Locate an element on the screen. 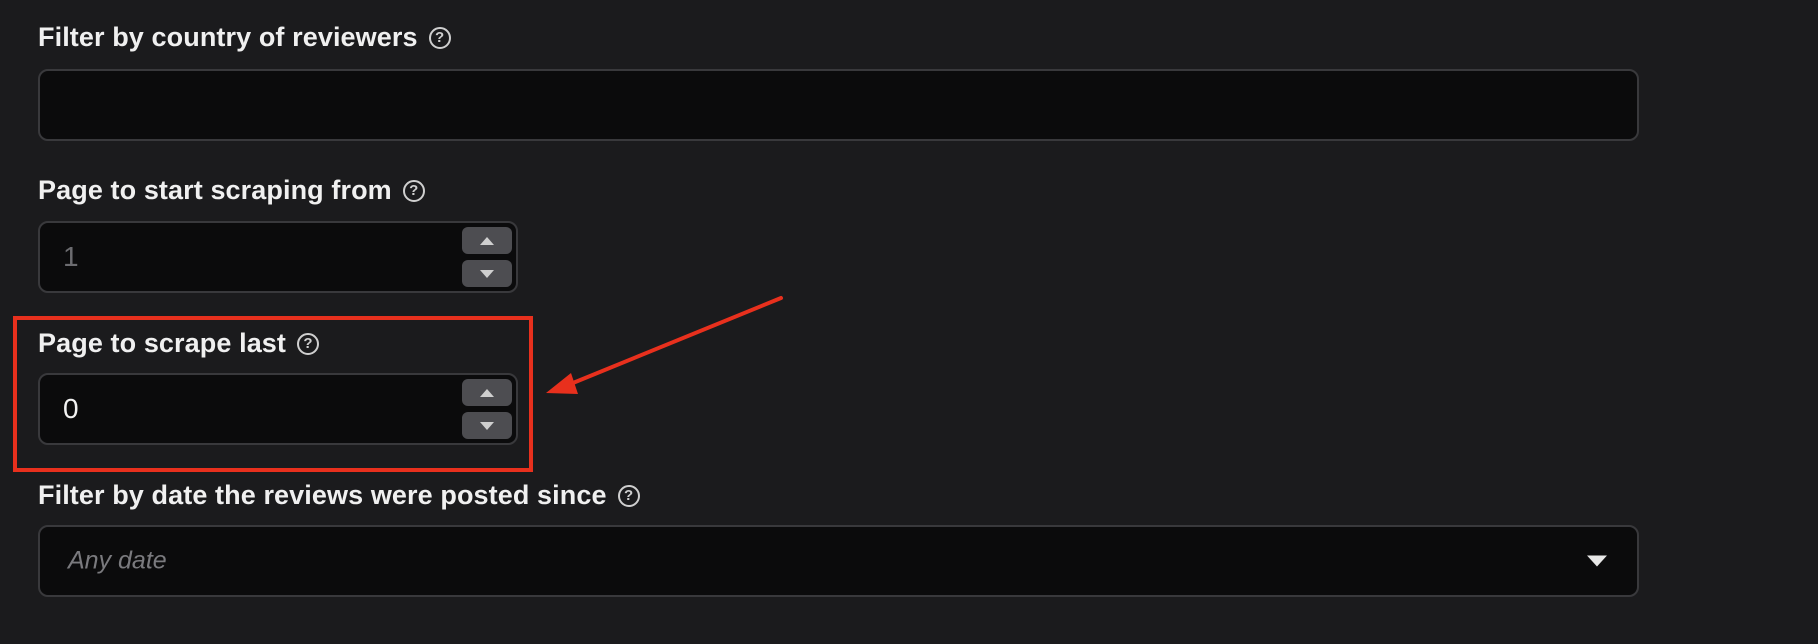 Image resolution: width=1818 pixels, height=644 pixels. annotation-arrow-head is located at coordinates (562, 383).